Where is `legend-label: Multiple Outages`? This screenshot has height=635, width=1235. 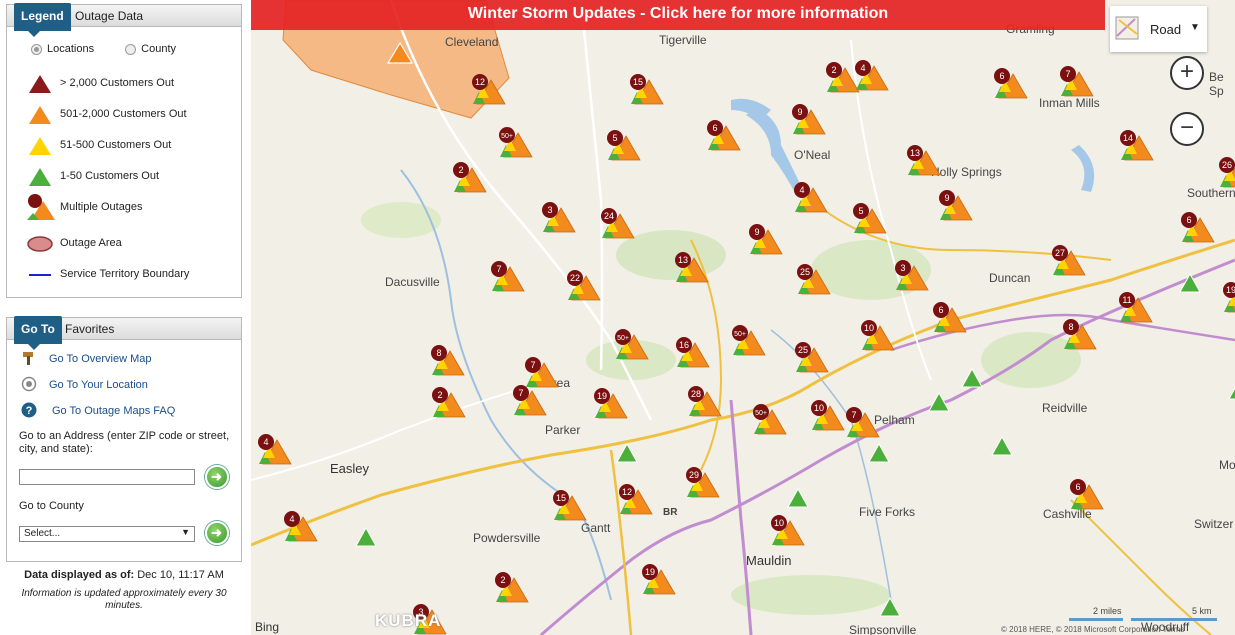 legend-label: Multiple Outages is located at coordinates (101, 207).